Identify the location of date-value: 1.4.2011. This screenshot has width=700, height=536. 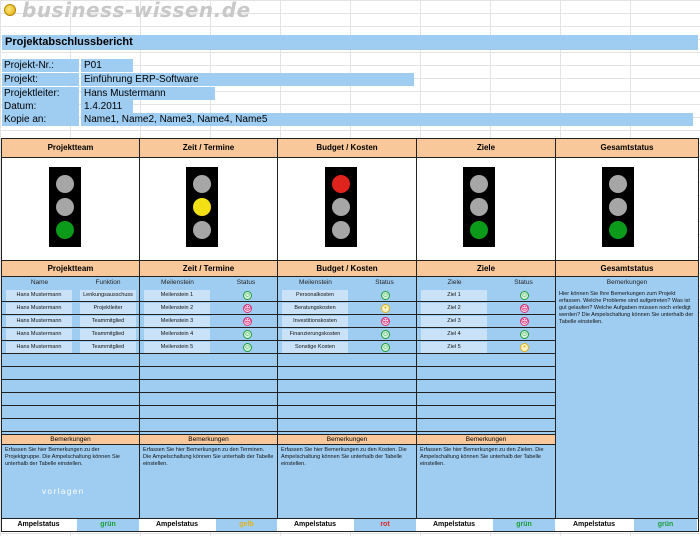
(107, 106).